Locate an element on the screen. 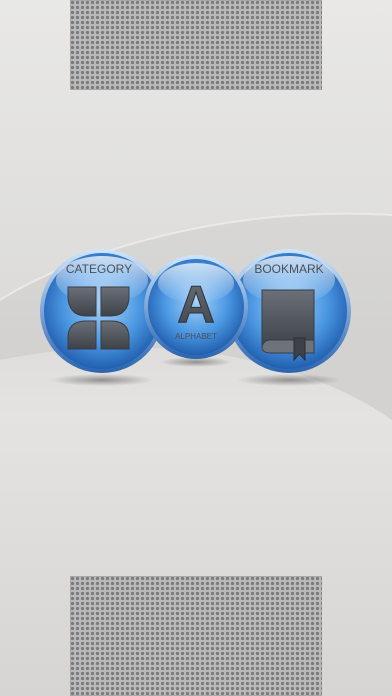 This screenshot has width=392, height=696. letter-a-icon: A is located at coordinates (196, 305).